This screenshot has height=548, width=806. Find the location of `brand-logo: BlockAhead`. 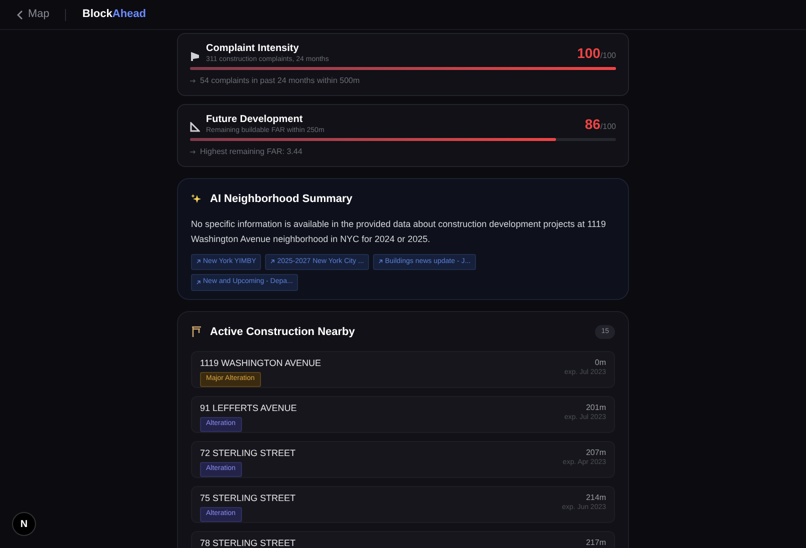

brand-logo: BlockAhead is located at coordinates (114, 14).